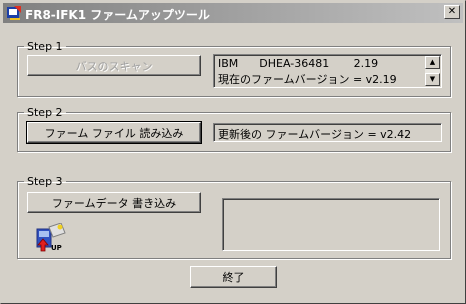 The image size is (466, 304). Describe the element at coordinates (298, 63) in the screenshot. I see `device-info-line: IBM DHEA-36481 2.19` at that location.